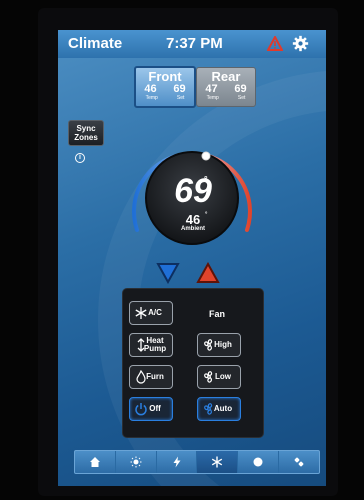 This screenshot has height=500, width=364. I want to click on ambient-temperature: 46, so click(193, 219).